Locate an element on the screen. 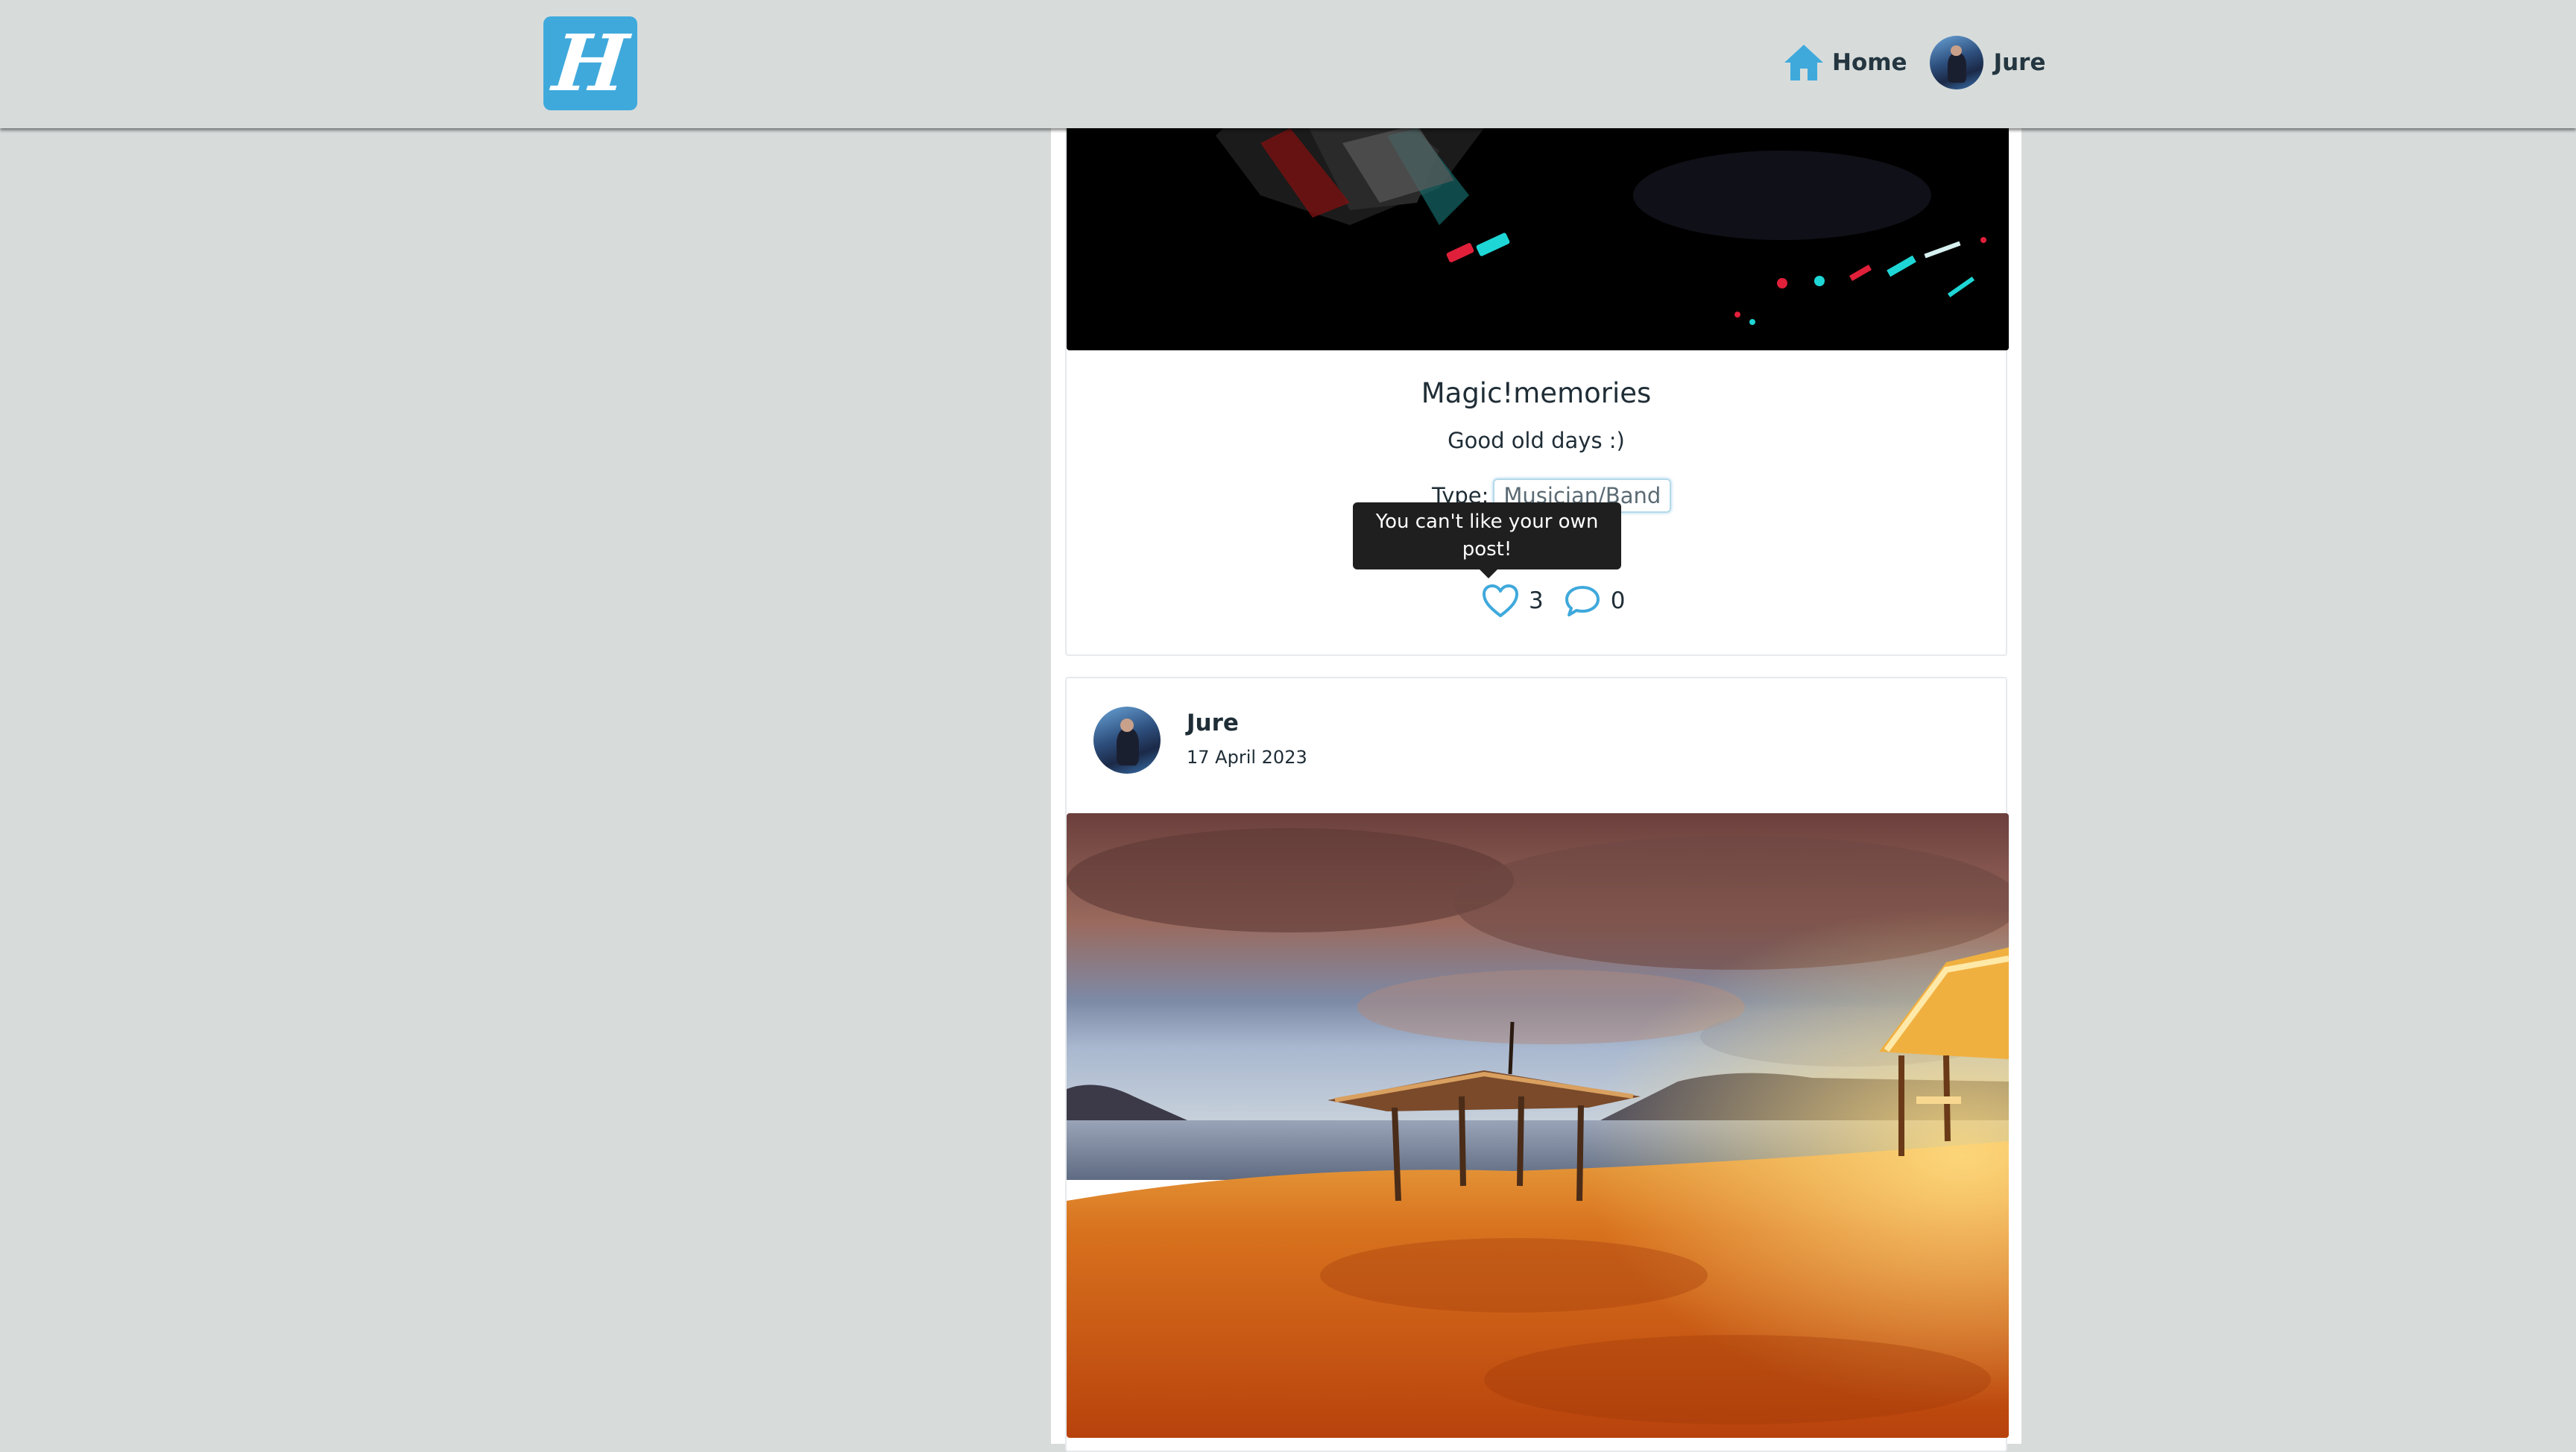  profile-name: Jure is located at coordinates (2020, 62).